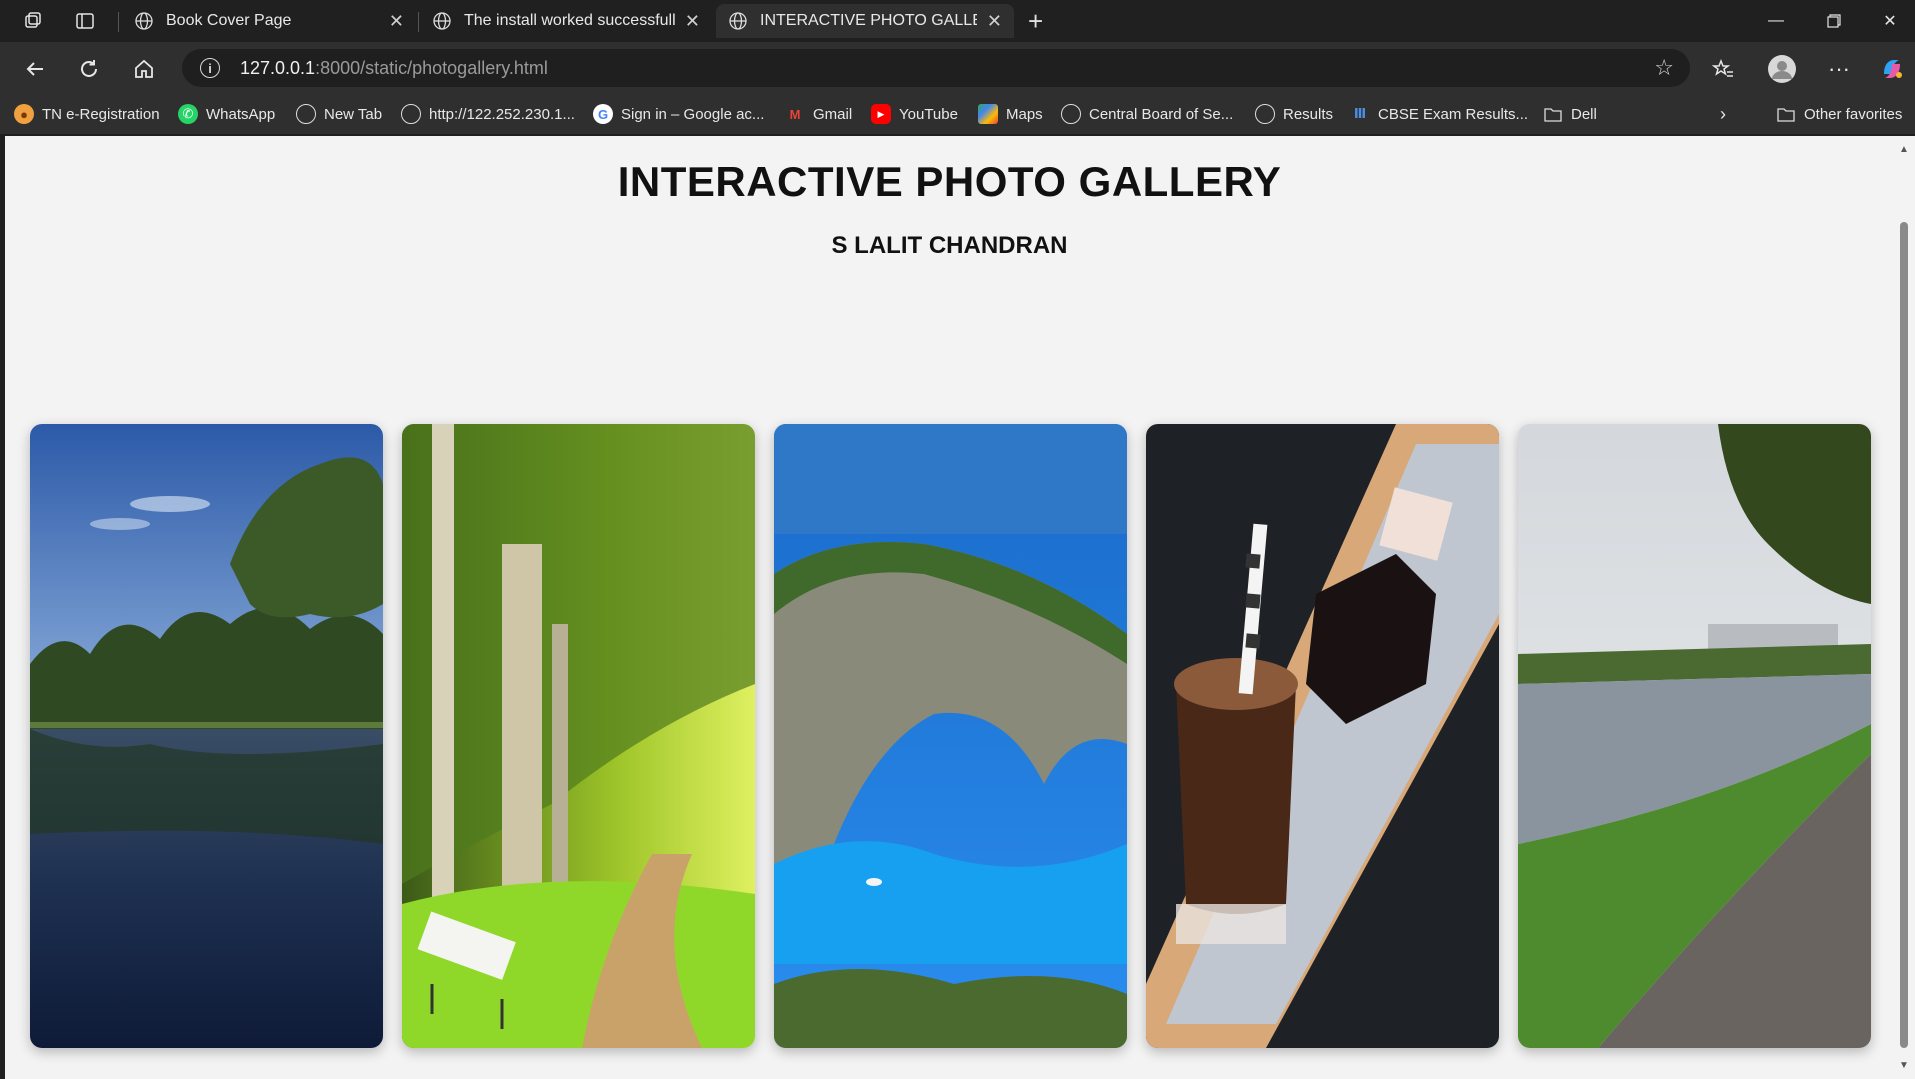 This screenshot has height=1079, width=1915. I want to click on copilot-icon, so click(1892, 69).